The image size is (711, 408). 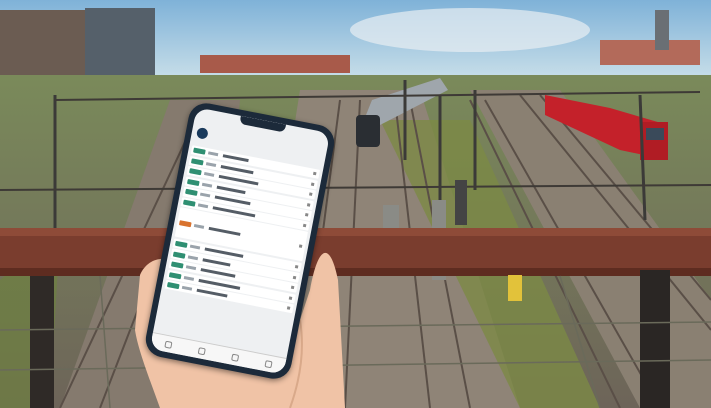 I want to click on train-logo-icon, so click(x=202, y=133).